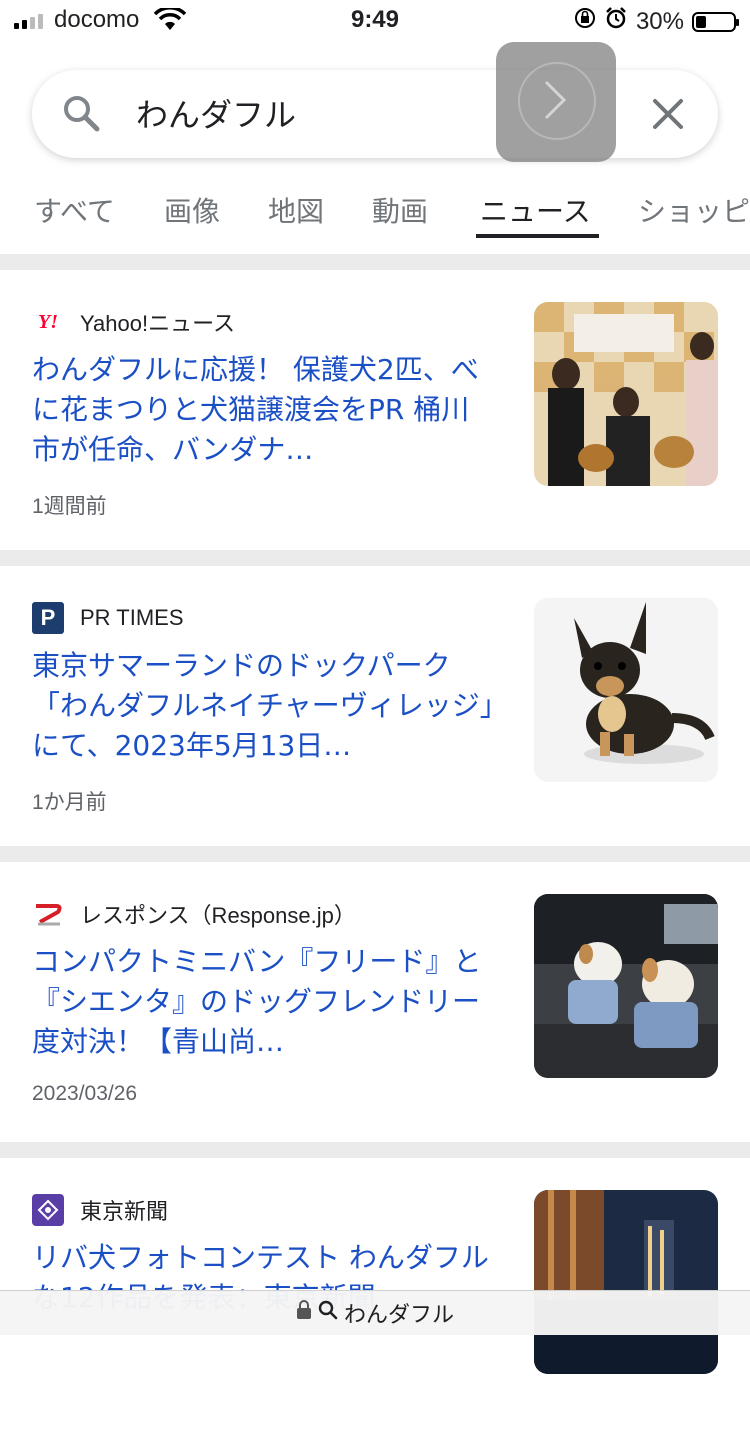  I want to click on news-source-name: PR TIMES, so click(132, 617).